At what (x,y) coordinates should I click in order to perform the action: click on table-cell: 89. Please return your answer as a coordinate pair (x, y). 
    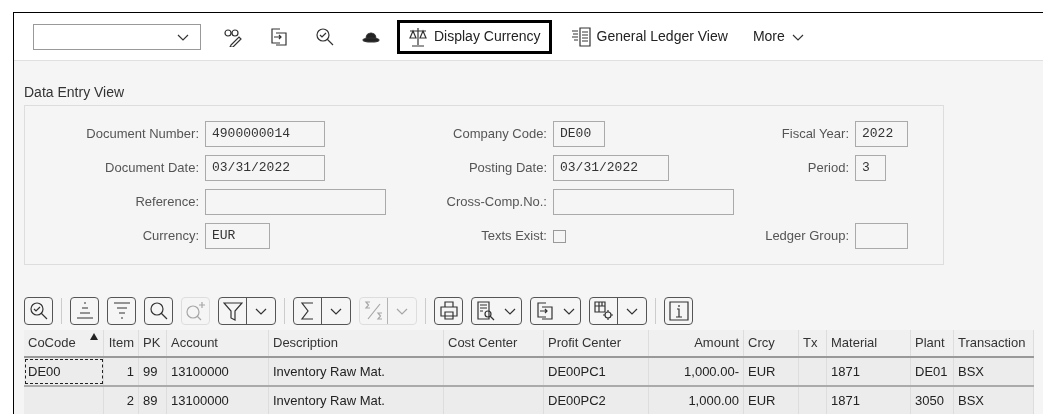
    Looking at the image, I should click on (153, 400).